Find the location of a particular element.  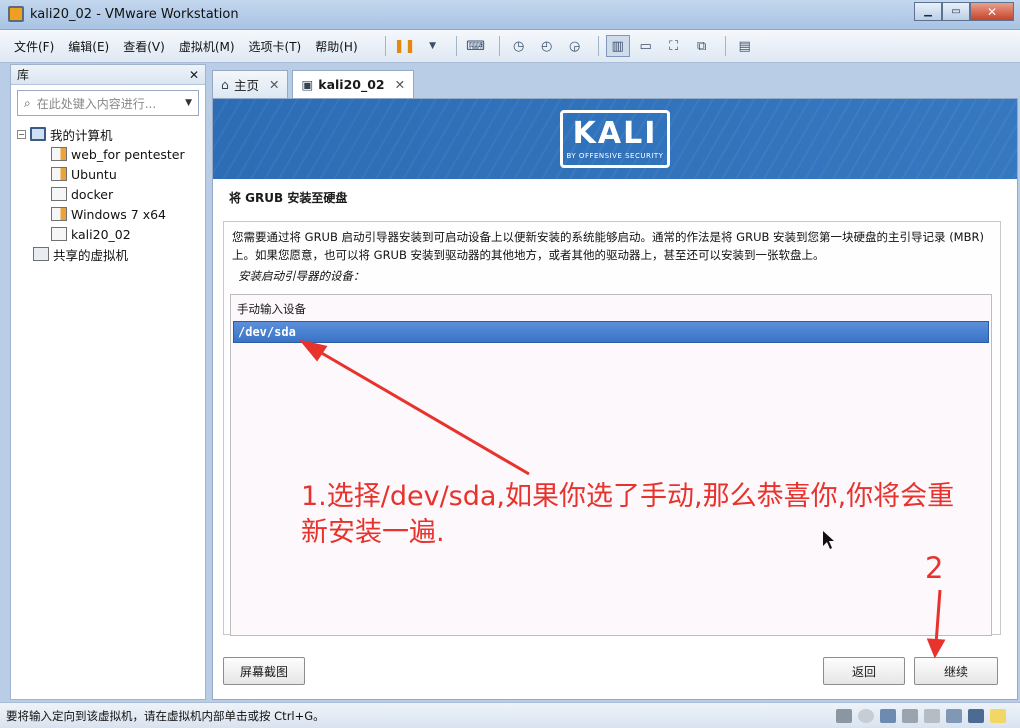

vm-icon: ▣ is located at coordinates (307, 84).